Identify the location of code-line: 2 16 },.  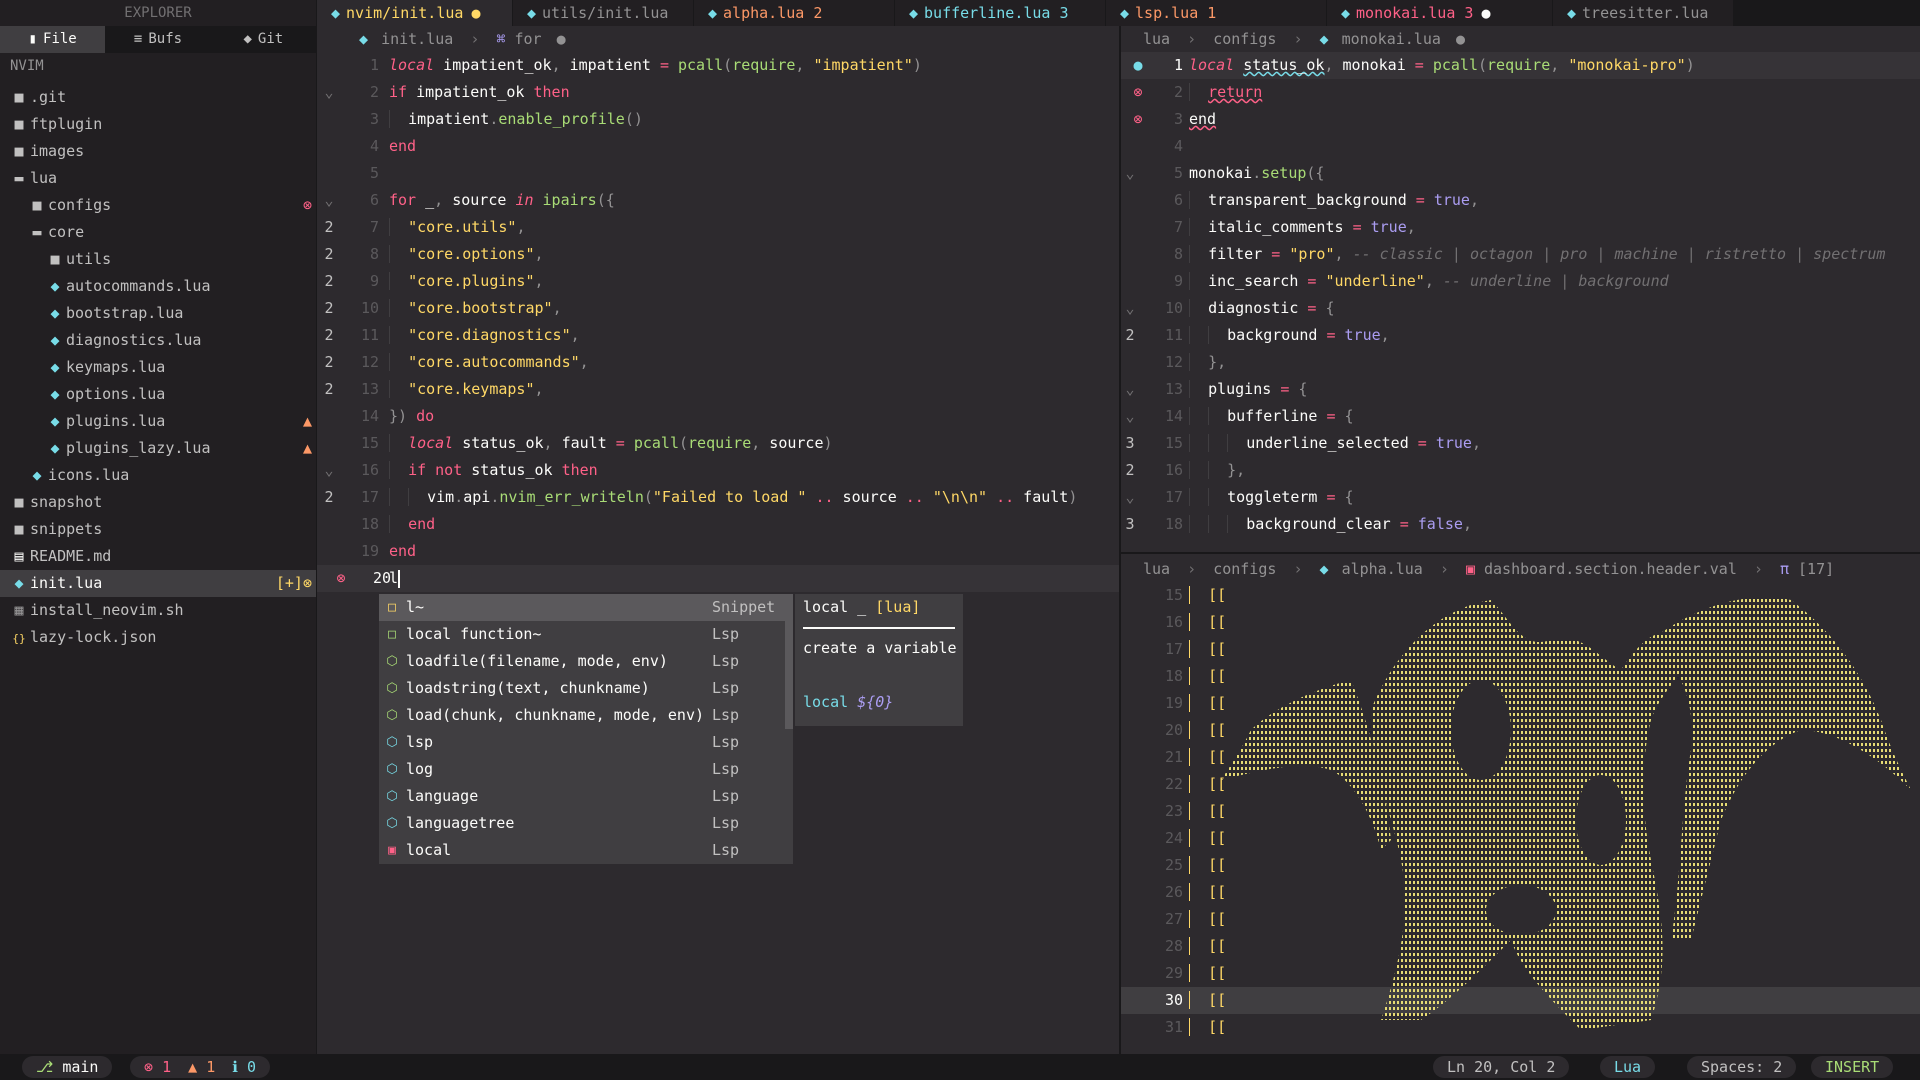
(1185, 470).